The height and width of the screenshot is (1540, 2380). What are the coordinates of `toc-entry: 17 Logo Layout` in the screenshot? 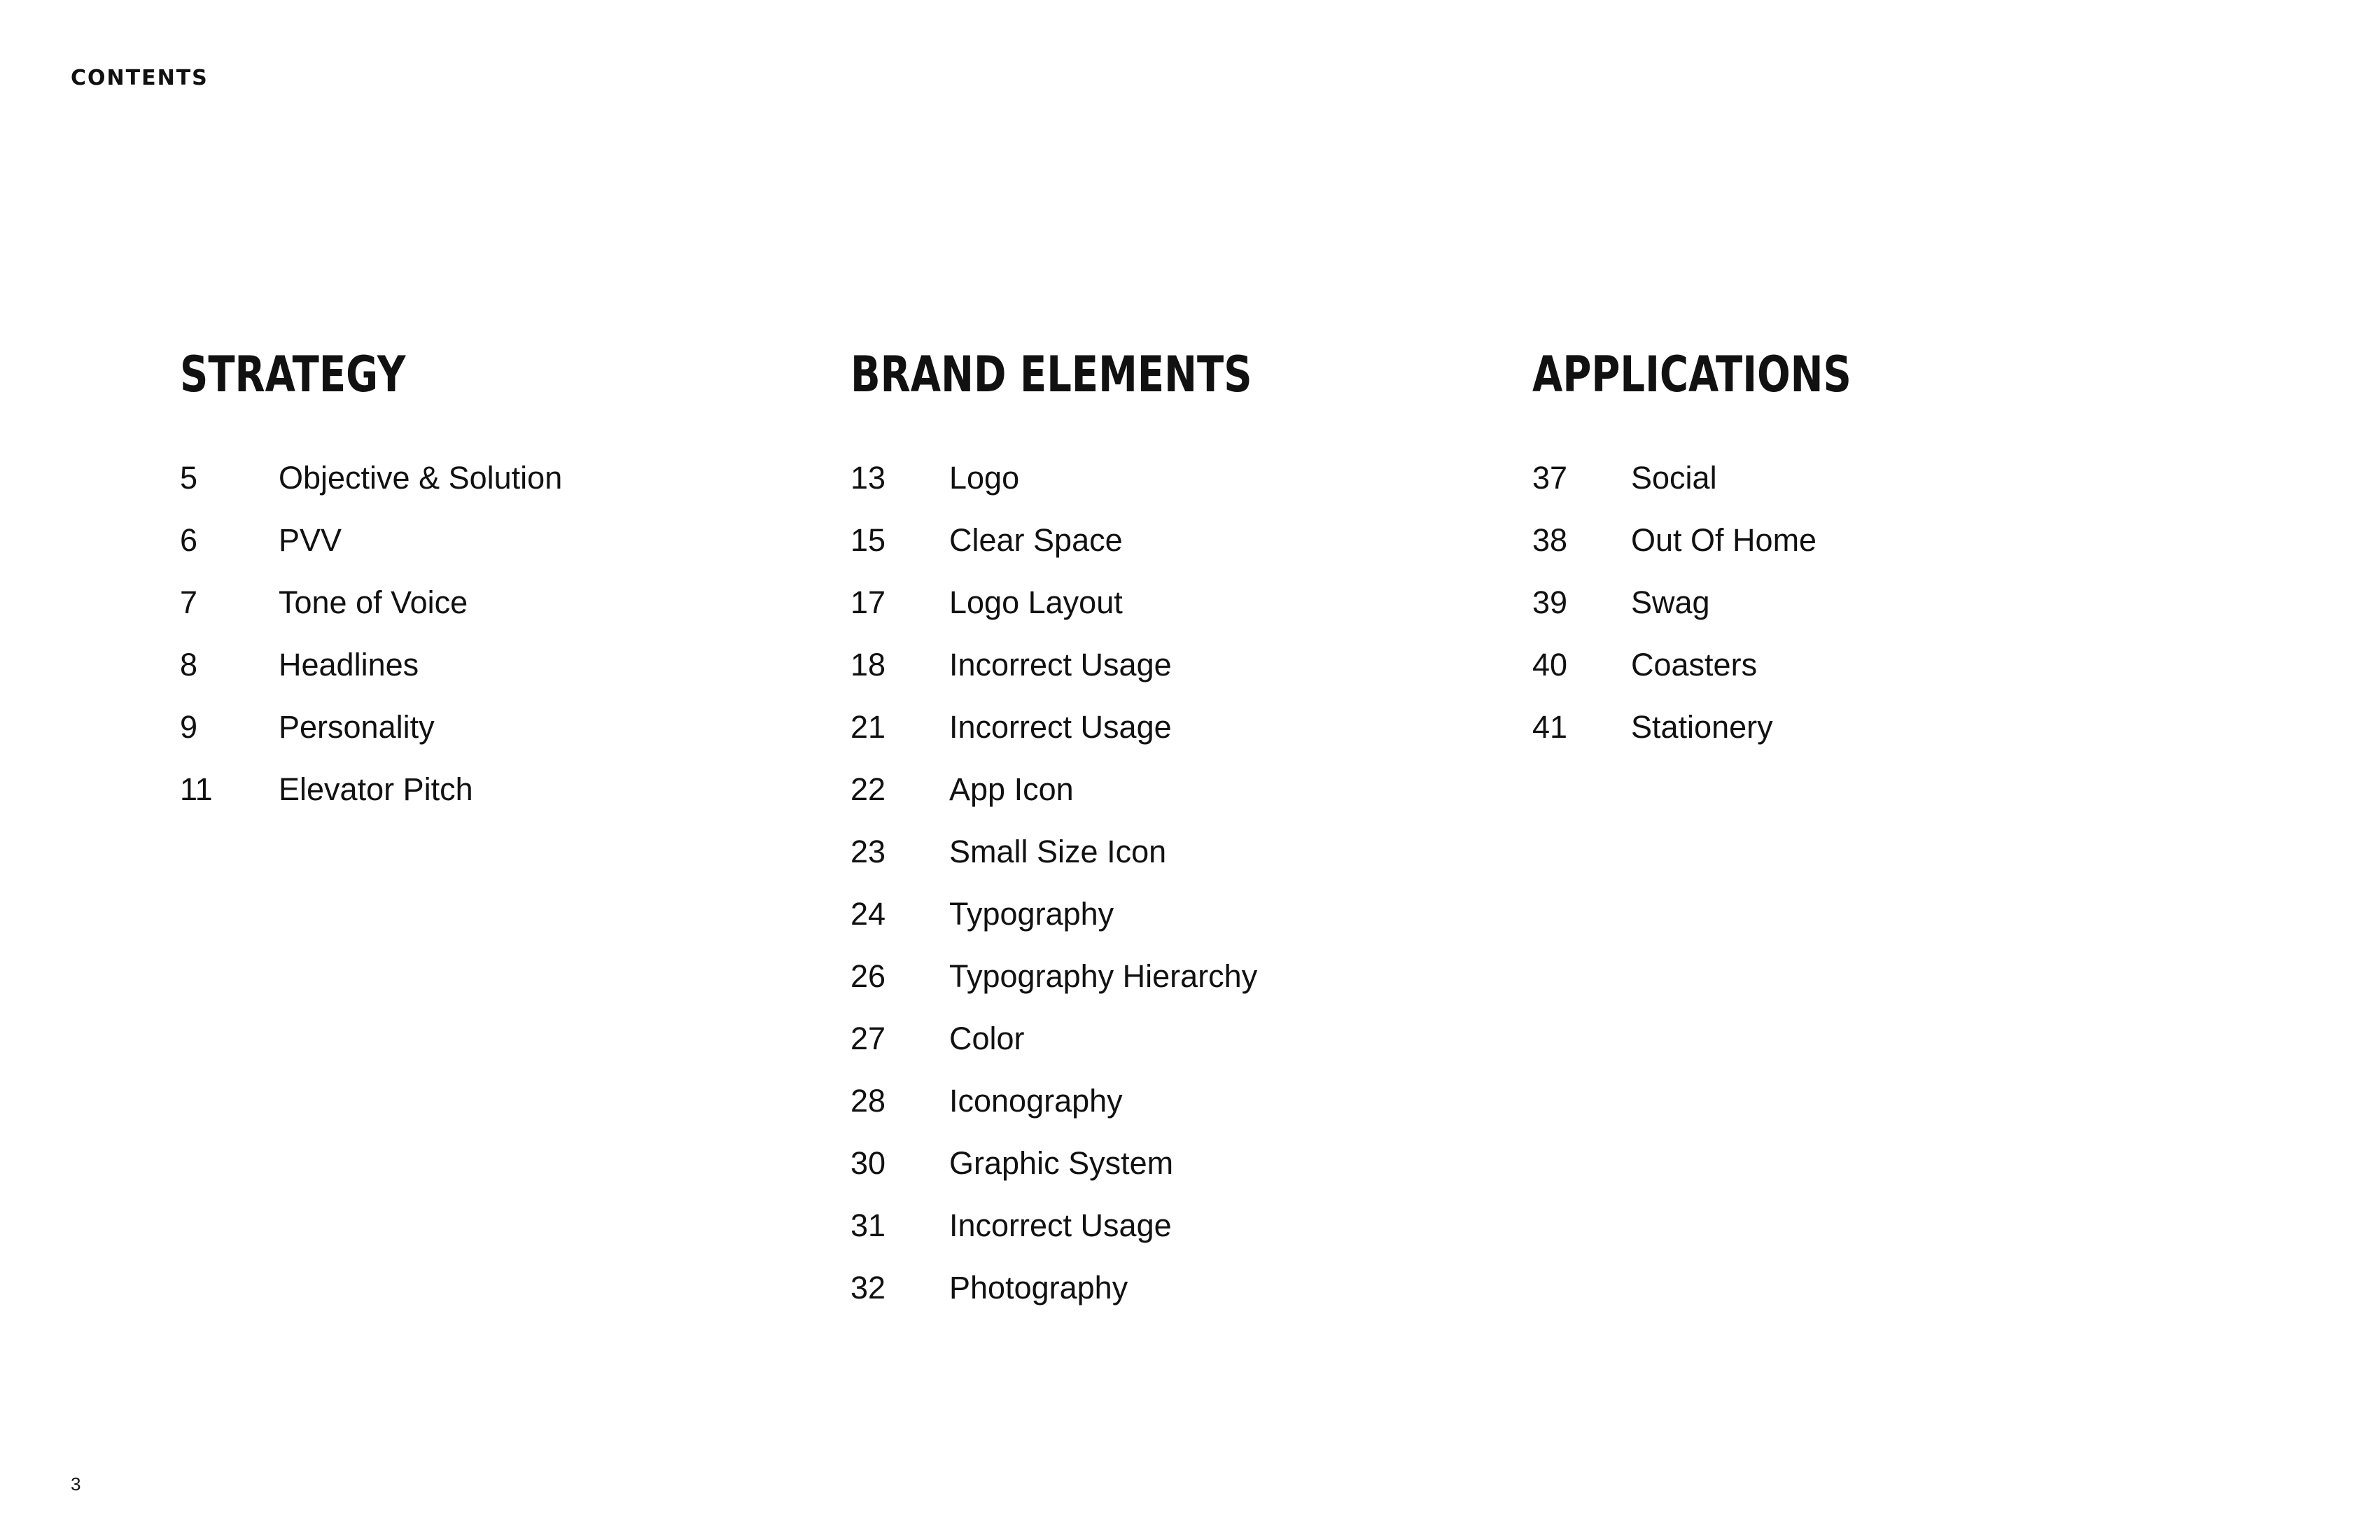 It's located at (1101, 602).